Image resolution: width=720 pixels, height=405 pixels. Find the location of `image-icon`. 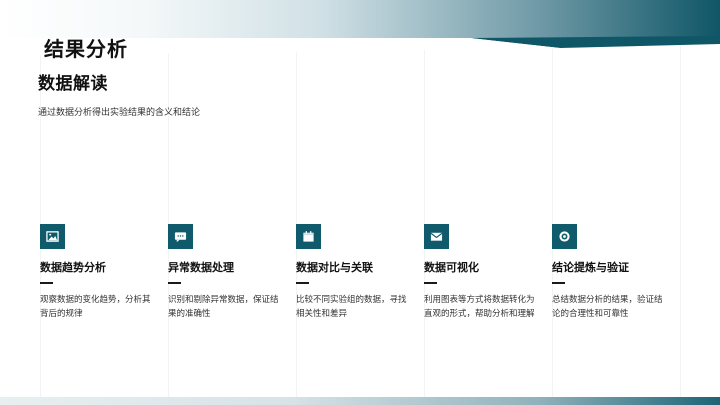

image-icon is located at coordinates (52, 236).